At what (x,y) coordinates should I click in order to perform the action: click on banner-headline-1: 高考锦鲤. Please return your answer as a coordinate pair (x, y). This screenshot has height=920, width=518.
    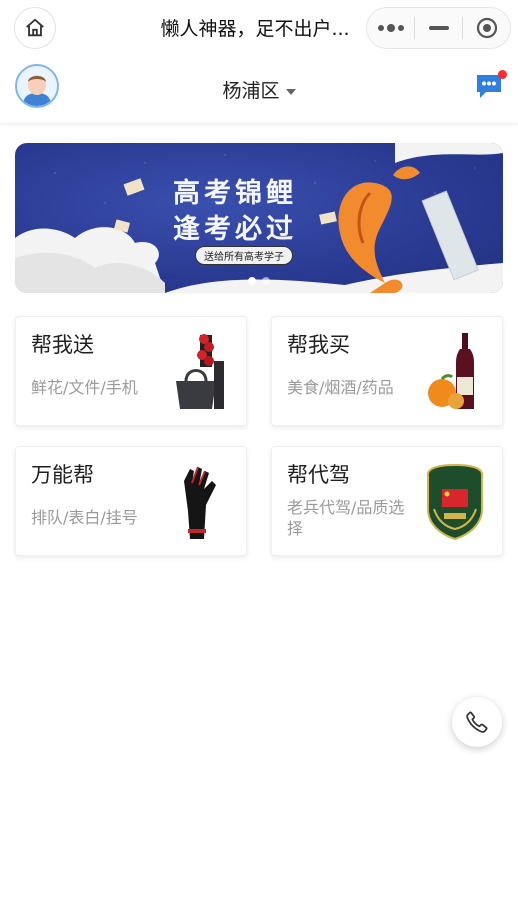
    Looking at the image, I should click on (235, 193).